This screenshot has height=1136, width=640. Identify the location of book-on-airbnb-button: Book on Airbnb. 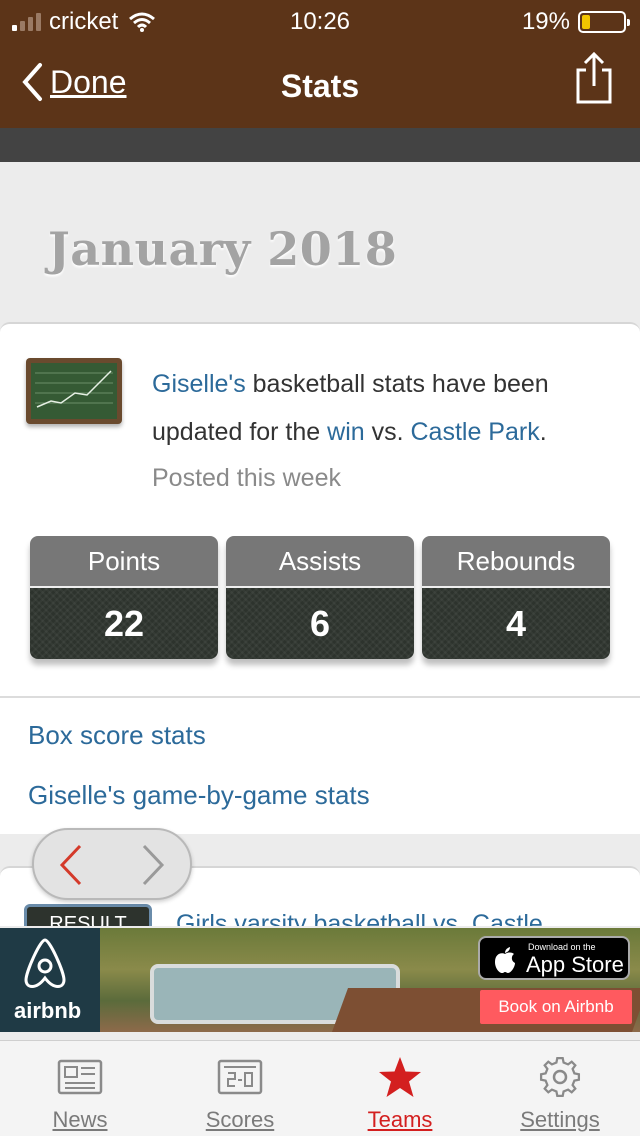
(556, 1007).